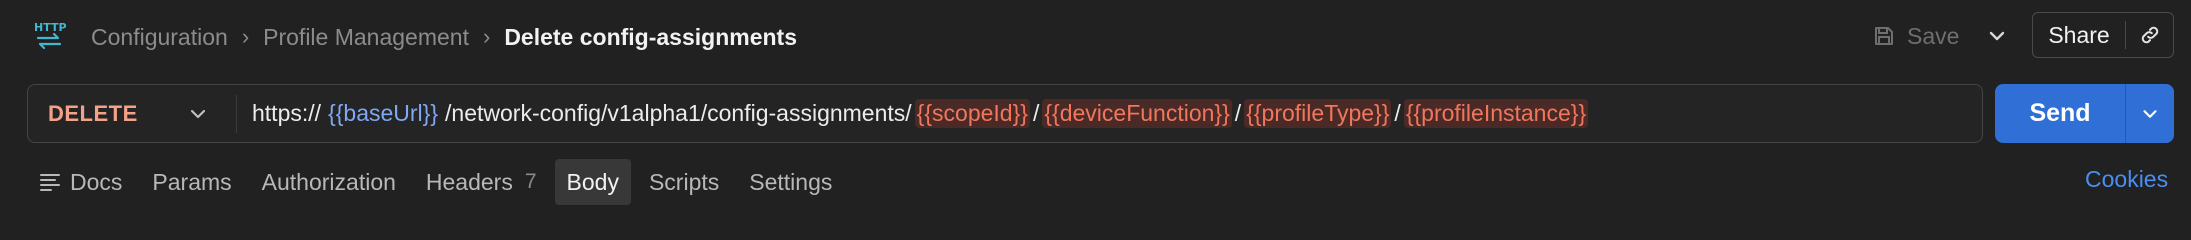  What do you see at coordinates (1884, 36) in the screenshot?
I see `save-icon` at bounding box center [1884, 36].